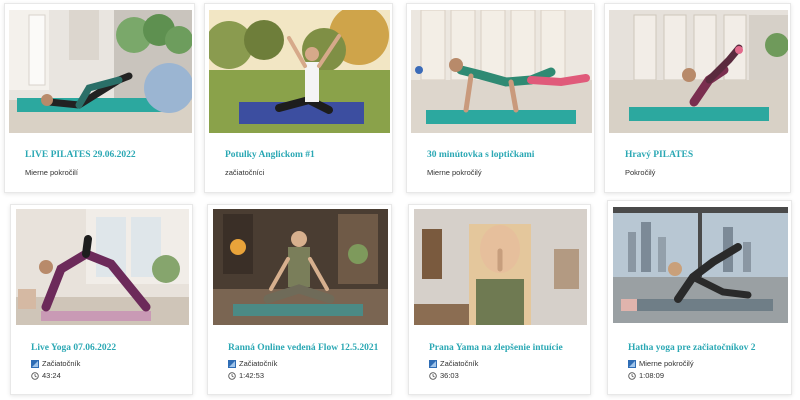 Image resolution: width=800 pixels, height=400 pixels. What do you see at coordinates (80, 155) in the screenshot?
I see `course-title: LIVE PILATES 29.06.2022` at bounding box center [80, 155].